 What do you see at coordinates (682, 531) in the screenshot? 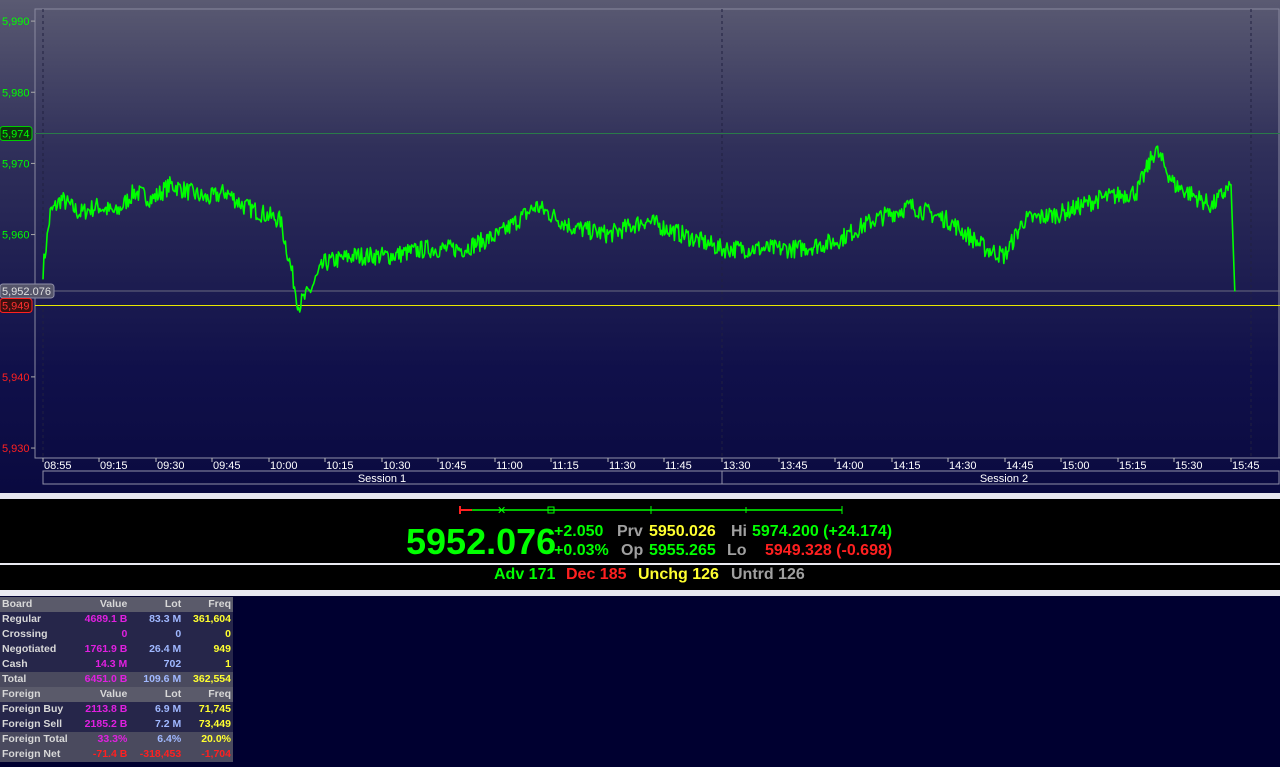
I see `prev-value: 5950.026` at bounding box center [682, 531].